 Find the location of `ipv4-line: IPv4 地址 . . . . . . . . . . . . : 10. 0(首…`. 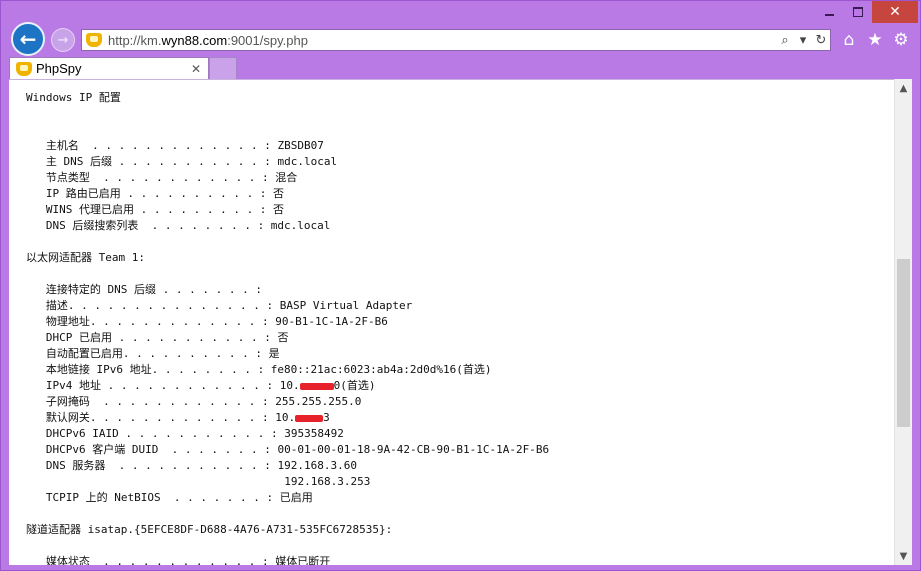

ipv4-line: IPv4 地址 . . . . . . . . . . . . : 10. 0(首… is located at coordinates (201, 385).